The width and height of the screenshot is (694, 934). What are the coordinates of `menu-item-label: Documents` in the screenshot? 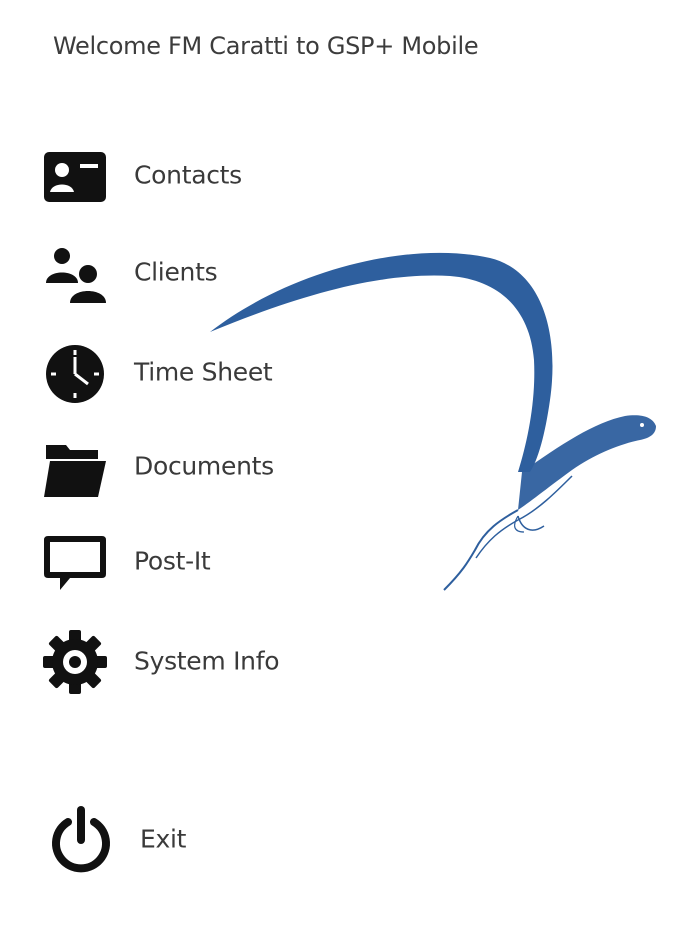 It's located at (204, 466).